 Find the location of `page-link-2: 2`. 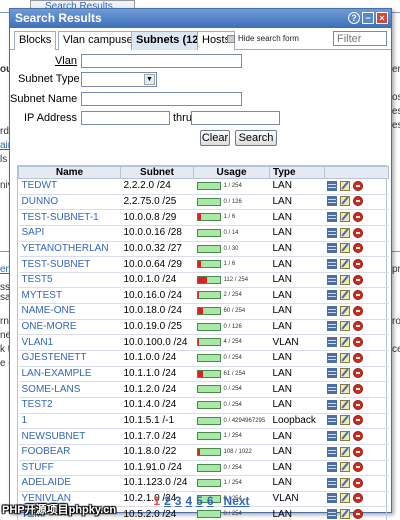

page-link-2: 2 is located at coordinates (167, 501).